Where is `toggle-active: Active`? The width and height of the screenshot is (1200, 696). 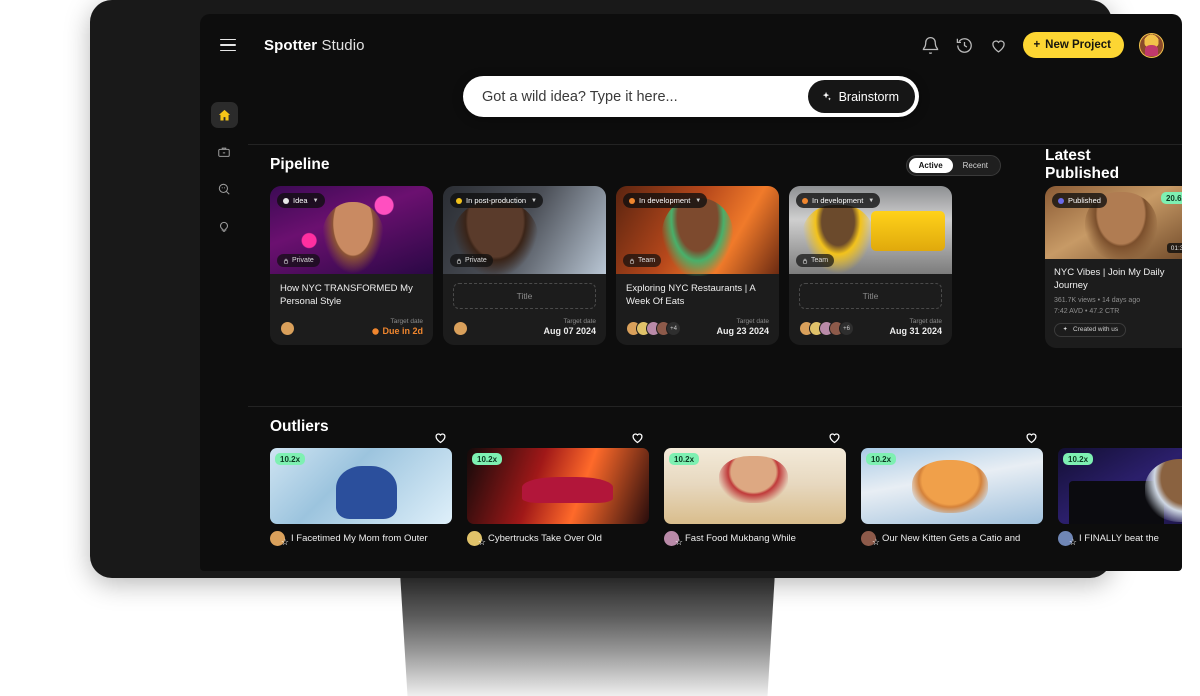
toggle-active: Active is located at coordinates (930, 165).